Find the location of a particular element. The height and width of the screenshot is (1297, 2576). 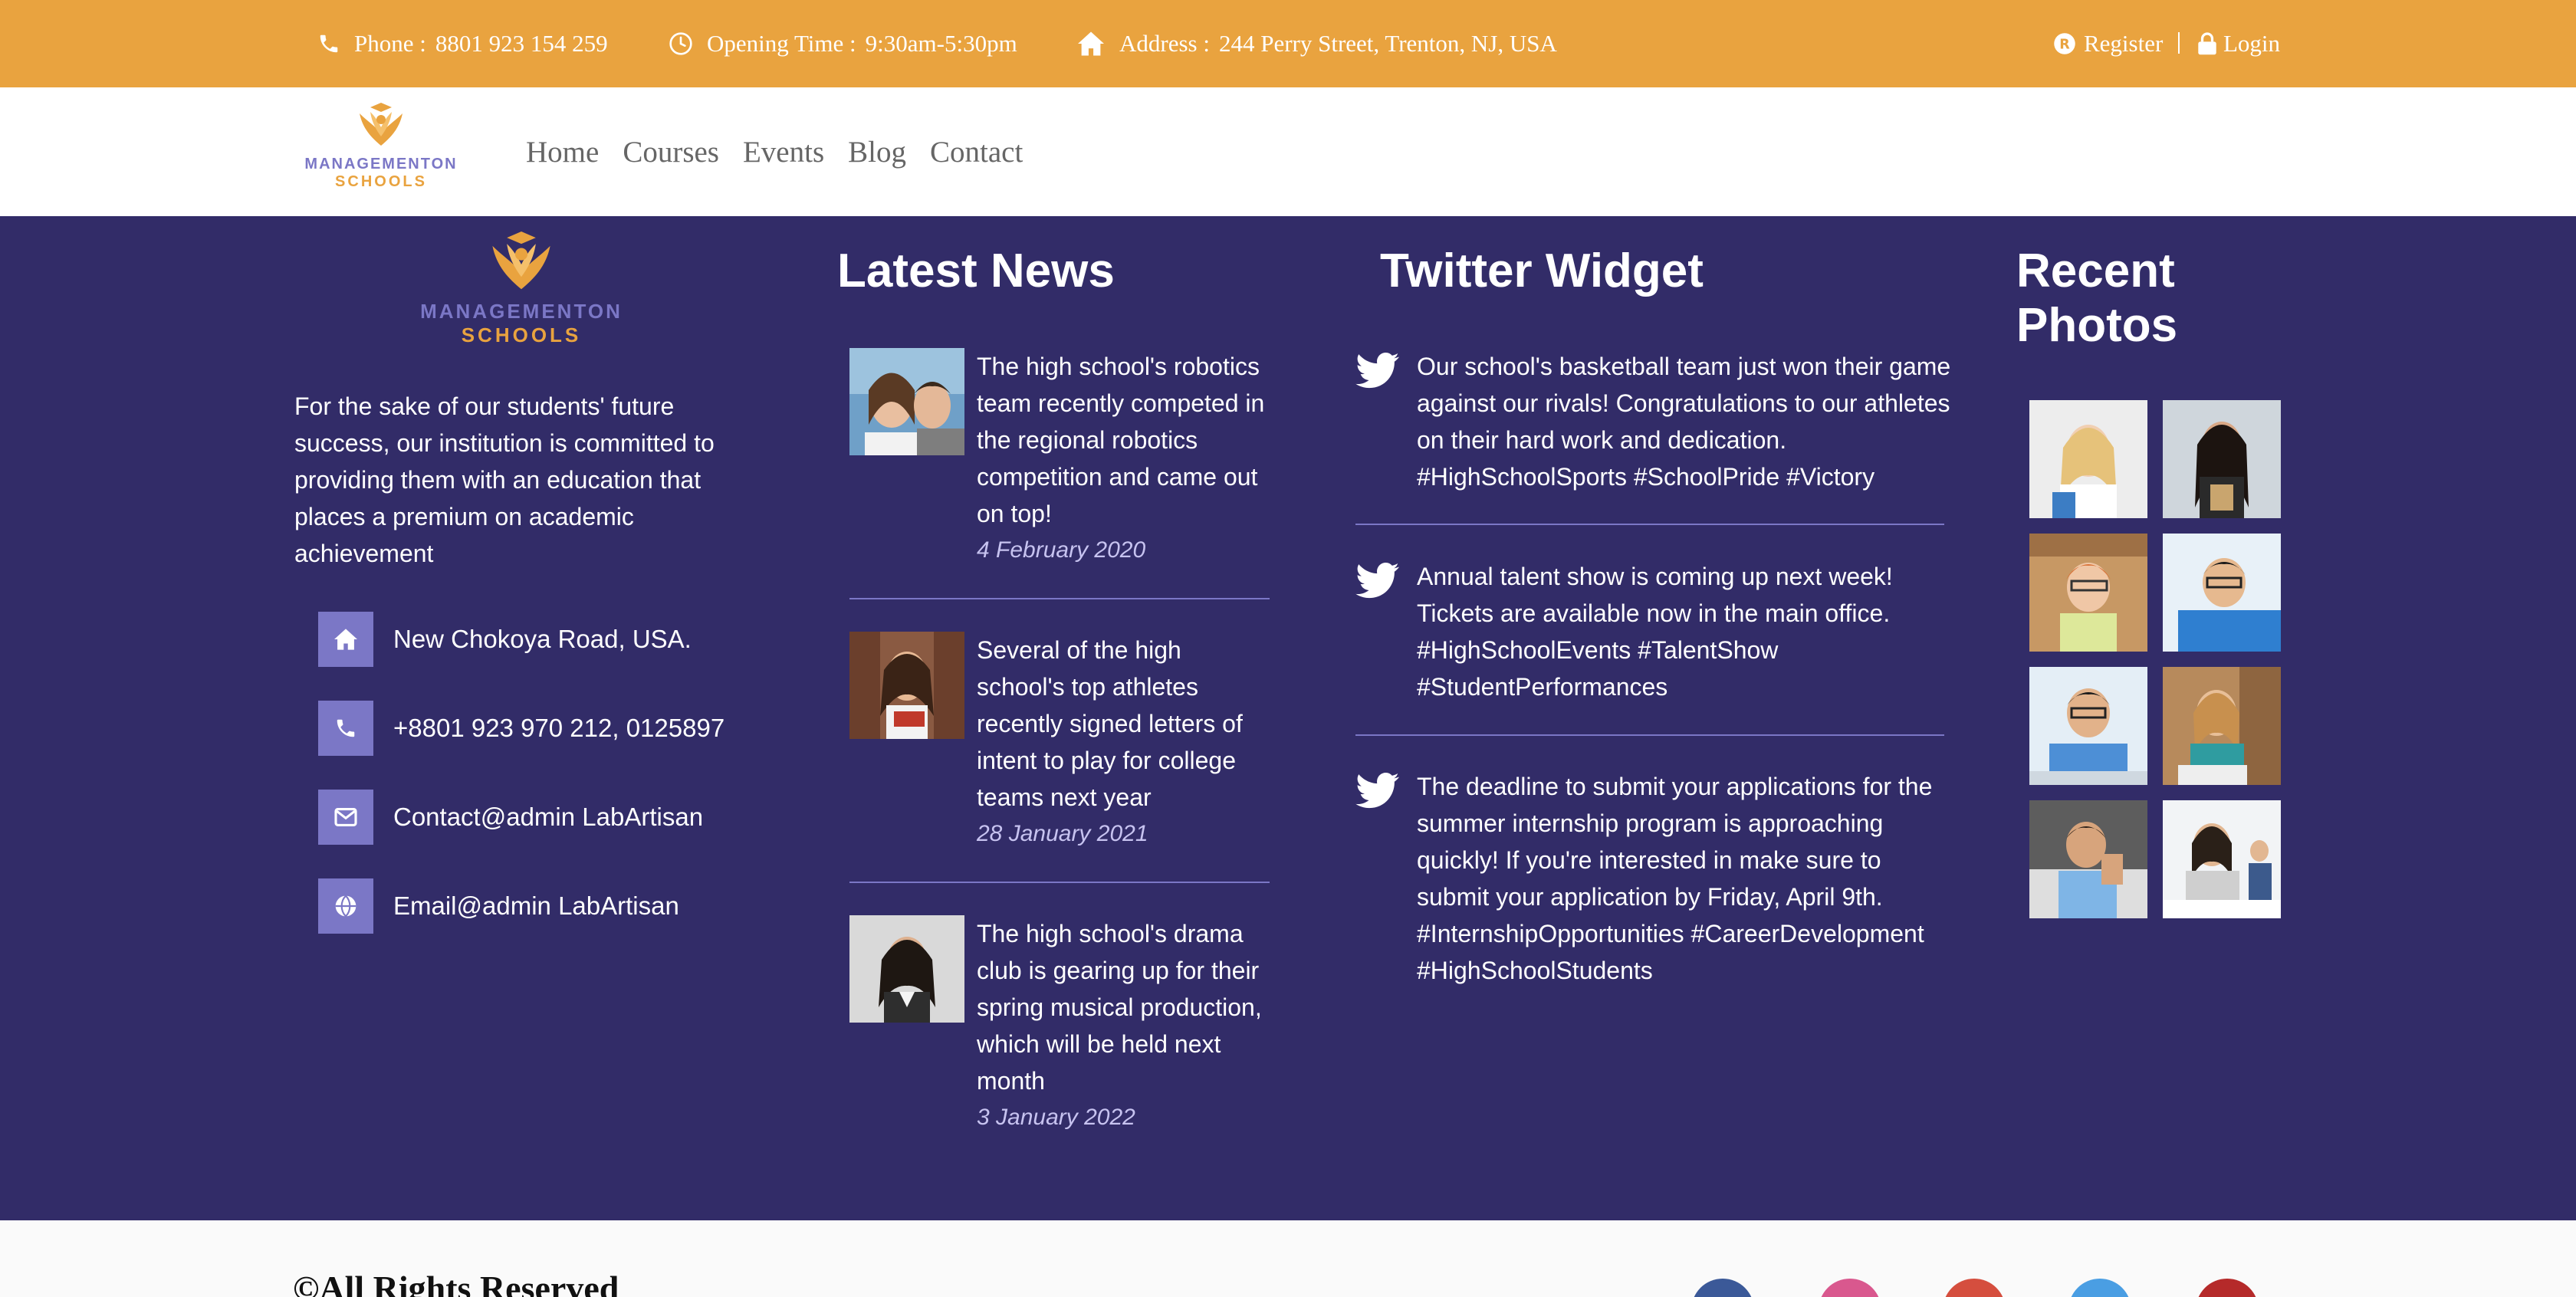

recent-photos-title: Recent Photos is located at coordinates (2097, 298).